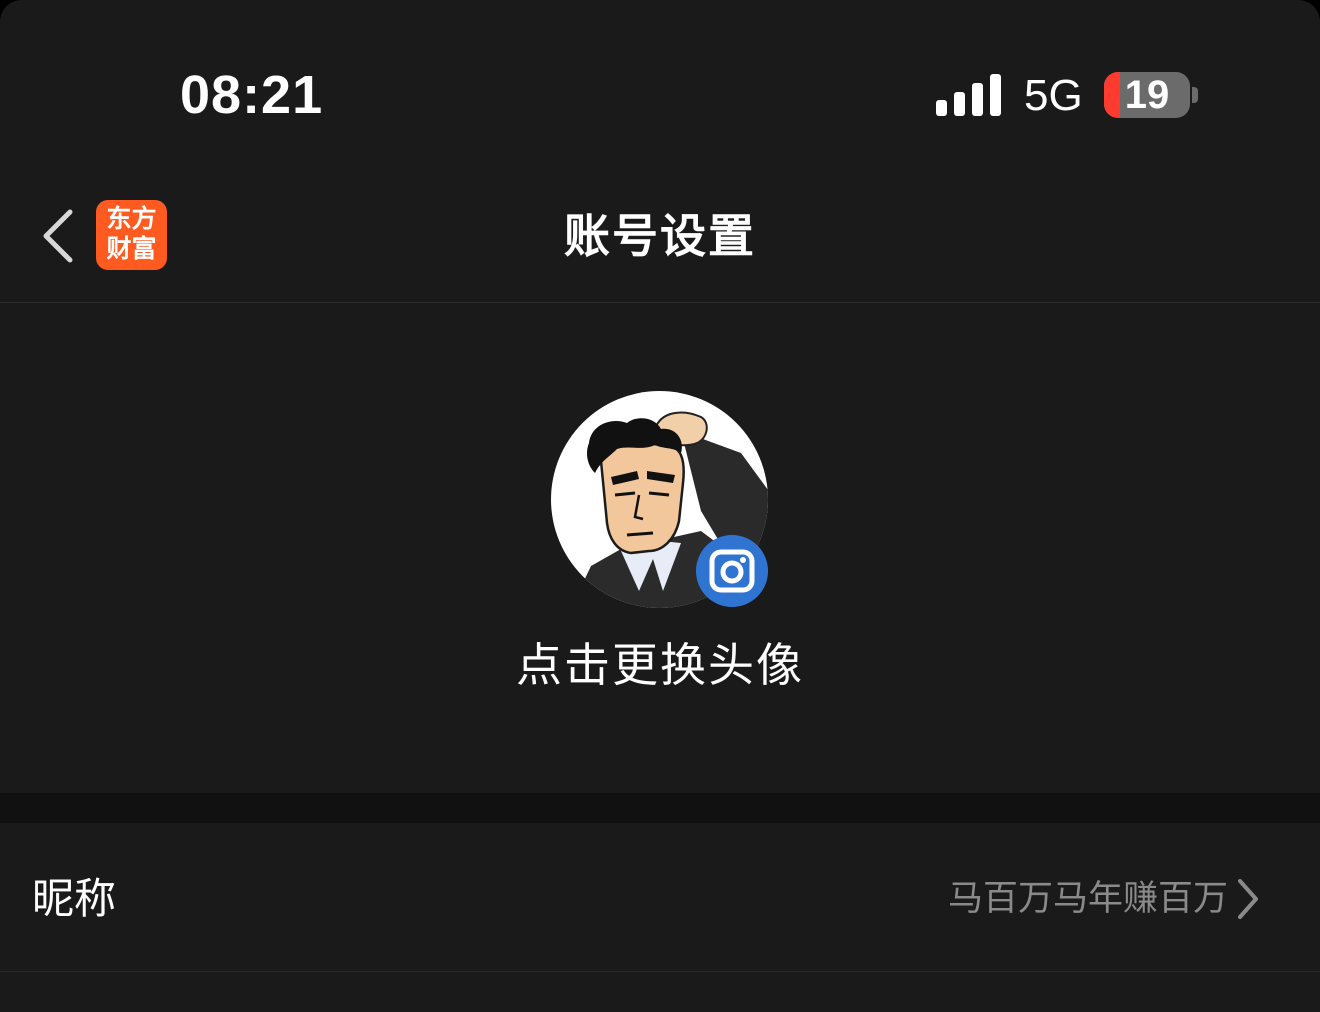  Describe the element at coordinates (732, 571) in the screenshot. I see `camera-icon` at that location.